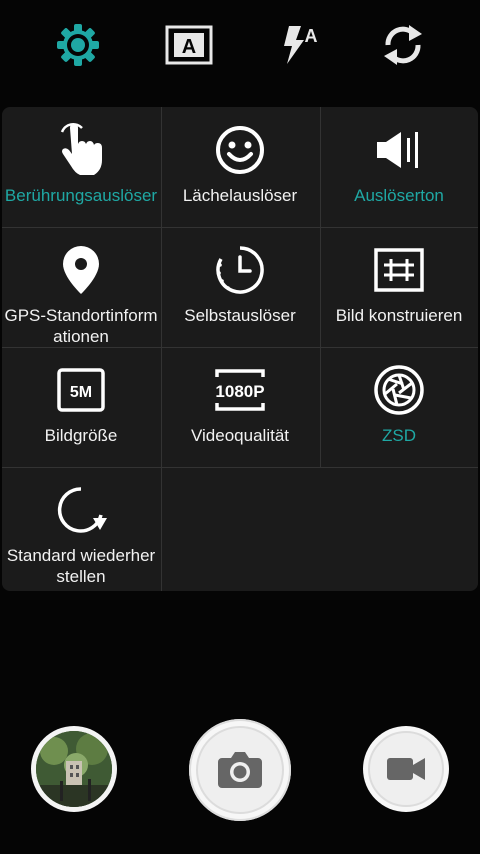 This screenshot has width=480, height=854. I want to click on smile-face-icon, so click(240, 150).